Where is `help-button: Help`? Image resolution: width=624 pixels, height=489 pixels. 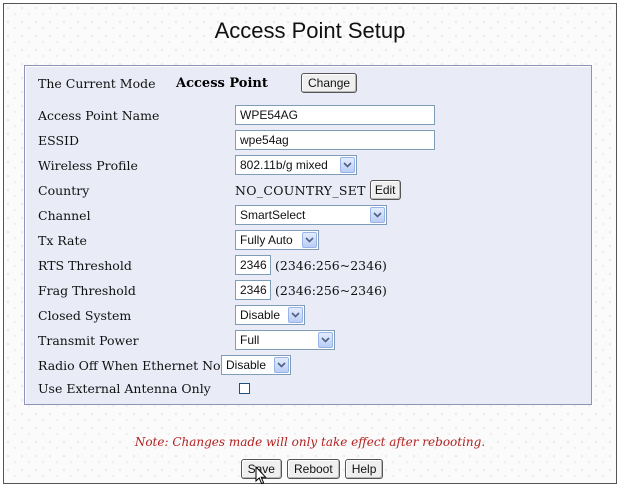
help-button: Help is located at coordinates (364, 469).